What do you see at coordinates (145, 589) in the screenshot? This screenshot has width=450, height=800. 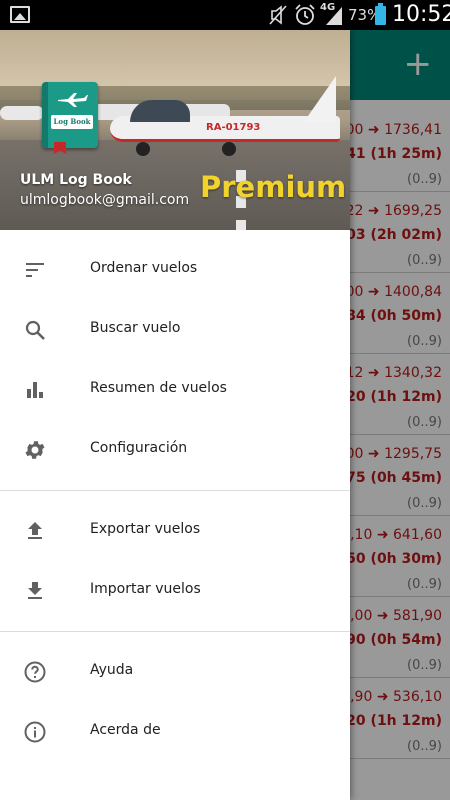 I see `menu-item-label: Importar vuelos` at bounding box center [145, 589].